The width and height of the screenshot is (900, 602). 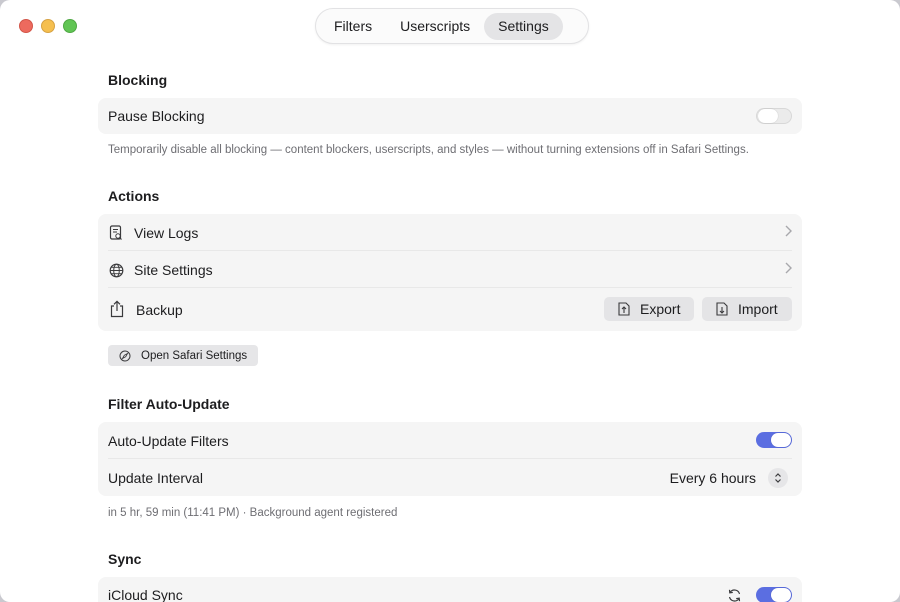 I want to click on compass-icon, so click(x=125, y=355).